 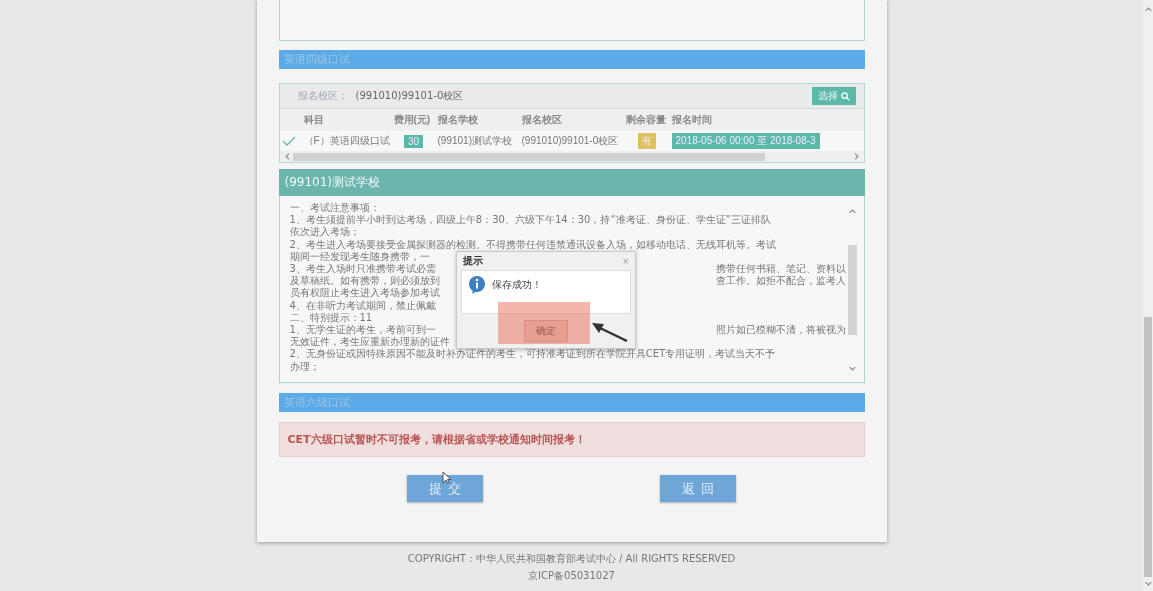 What do you see at coordinates (313, 120) in the screenshot?
I see `column-header: 科目` at bounding box center [313, 120].